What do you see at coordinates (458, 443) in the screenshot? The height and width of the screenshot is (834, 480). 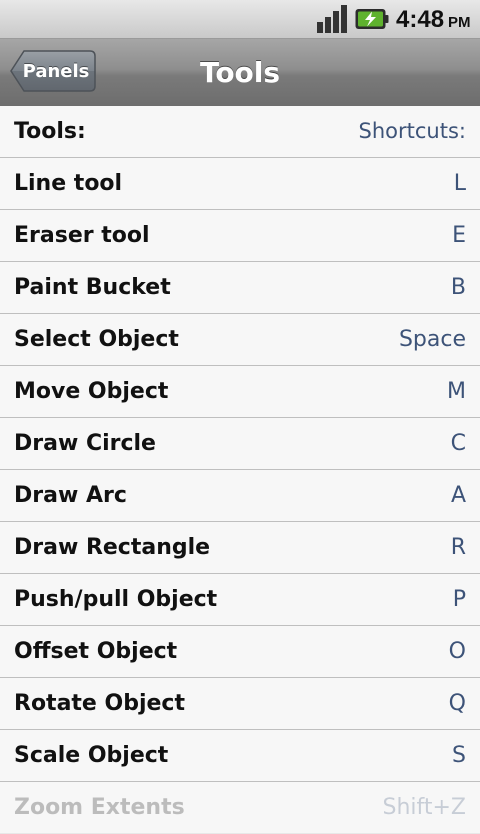 I see `tool-shortcut: C` at bounding box center [458, 443].